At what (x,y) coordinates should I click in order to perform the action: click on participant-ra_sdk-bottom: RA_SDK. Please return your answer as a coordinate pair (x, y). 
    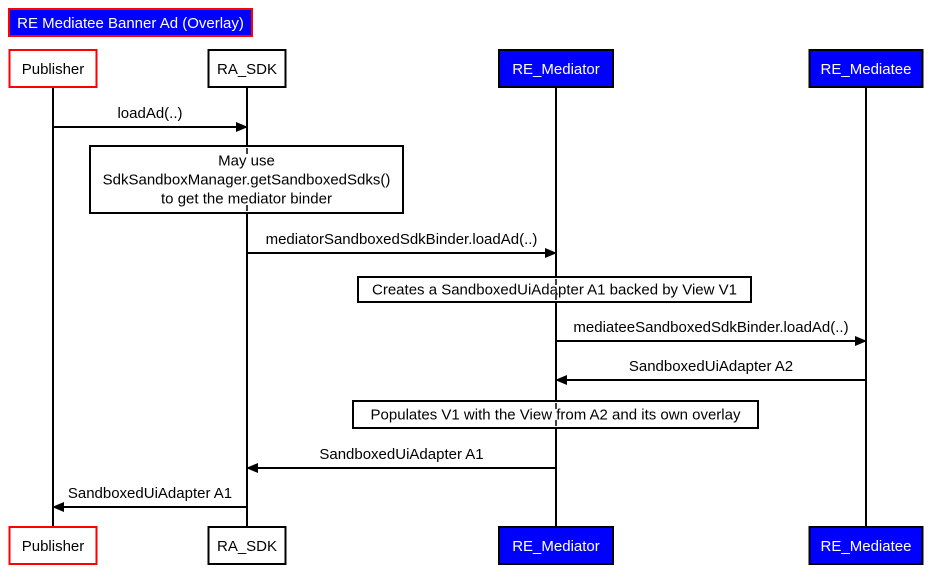
    Looking at the image, I should click on (247, 545).